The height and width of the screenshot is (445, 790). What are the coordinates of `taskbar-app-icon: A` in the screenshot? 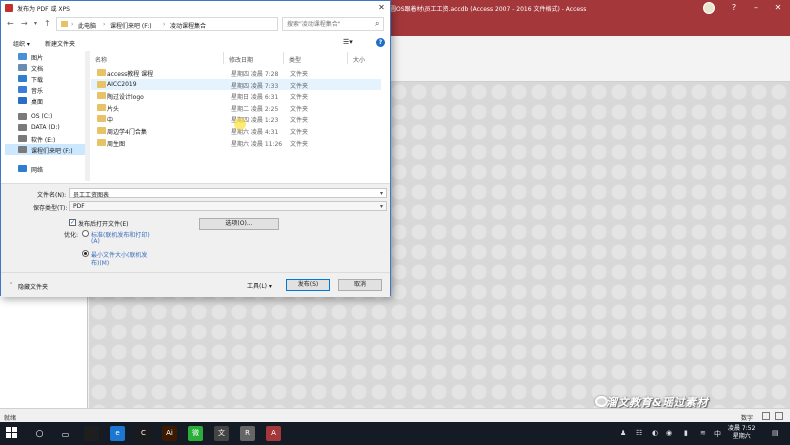 It's located at (273, 433).